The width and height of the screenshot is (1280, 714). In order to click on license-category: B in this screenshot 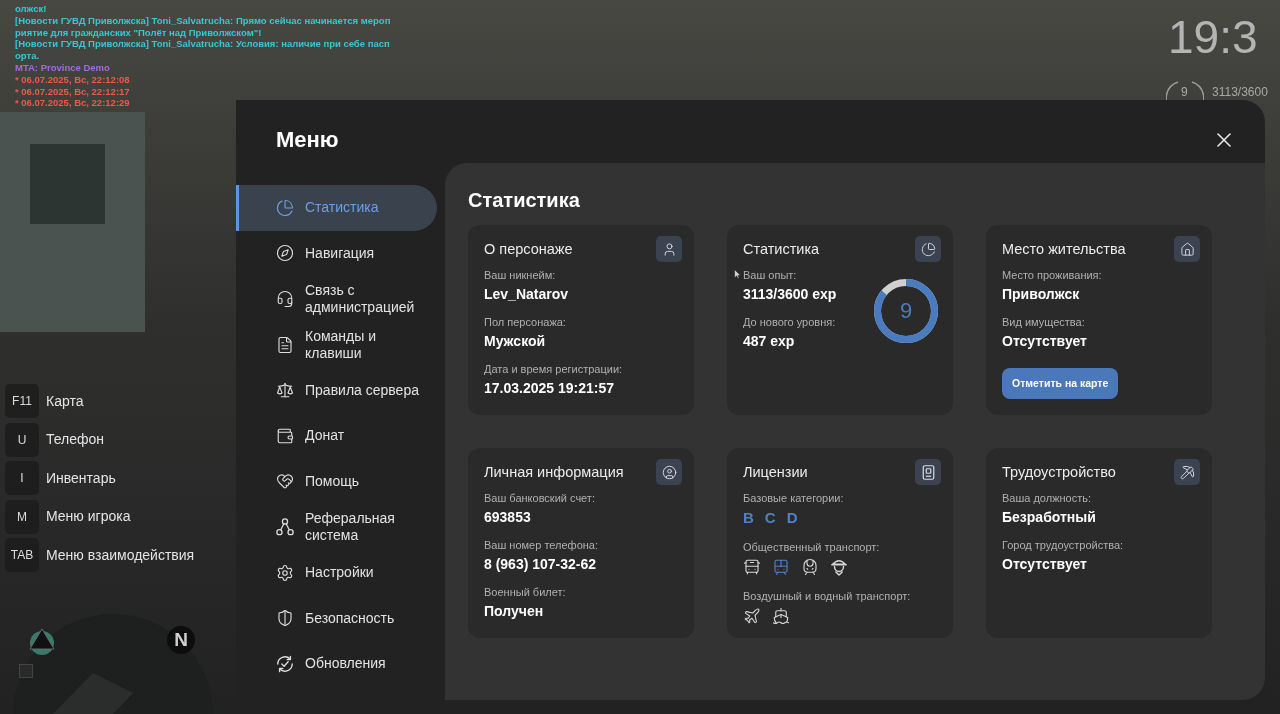, I will do `click(748, 518)`.